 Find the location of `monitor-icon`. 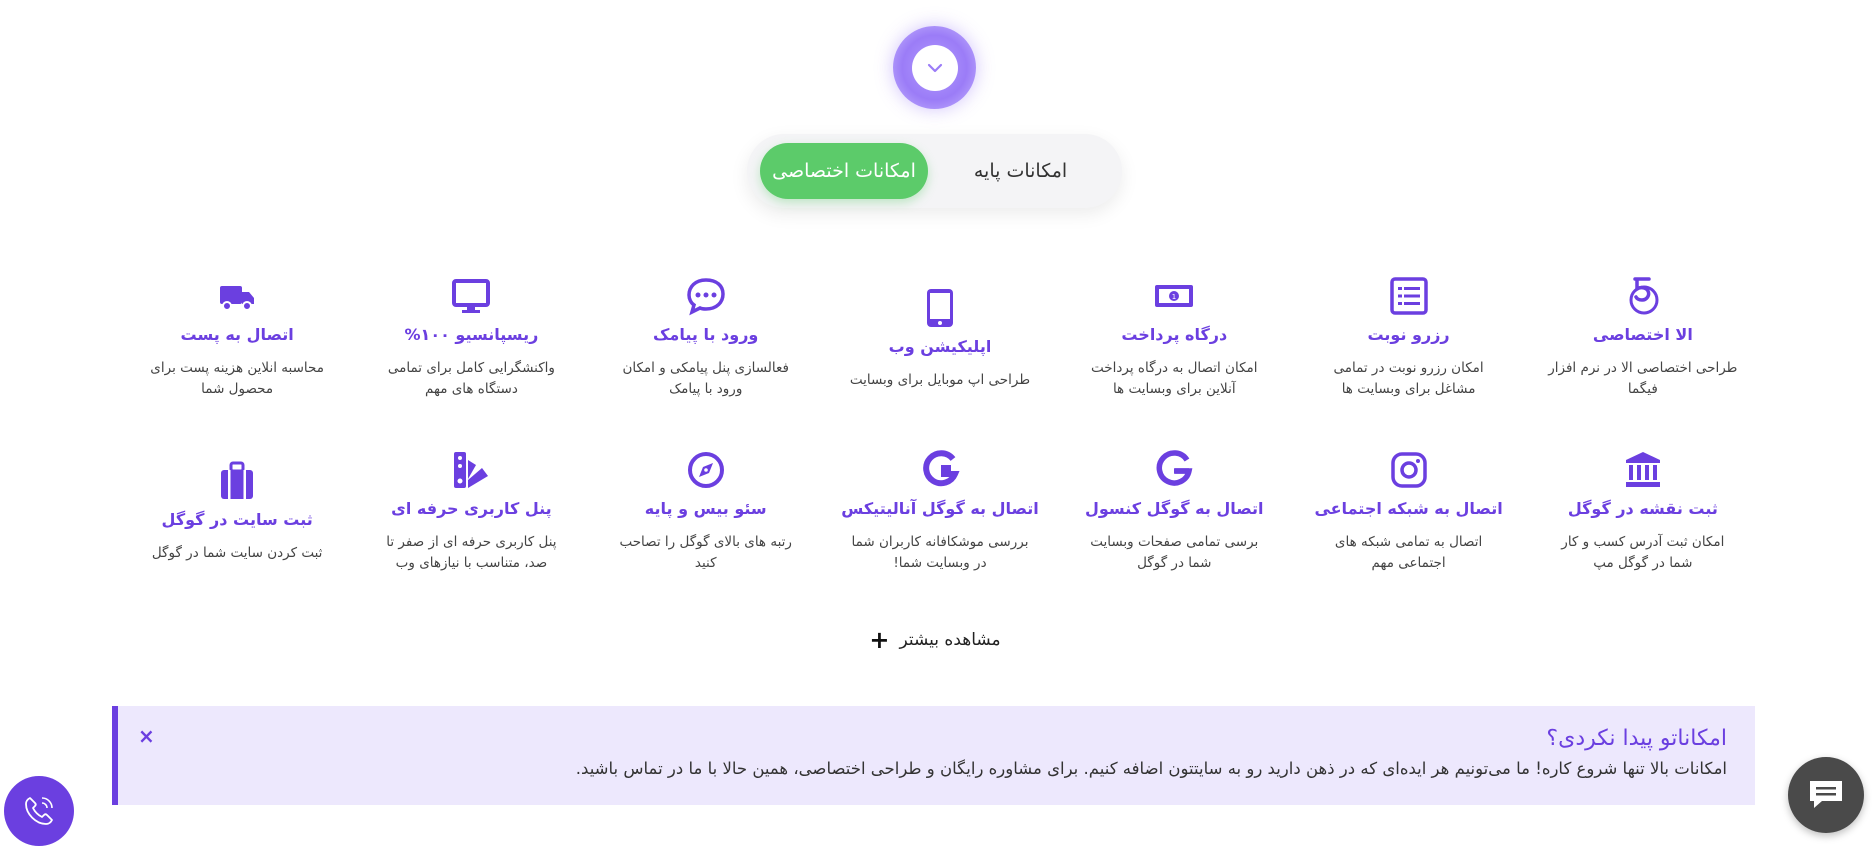

monitor-icon is located at coordinates (471, 296).